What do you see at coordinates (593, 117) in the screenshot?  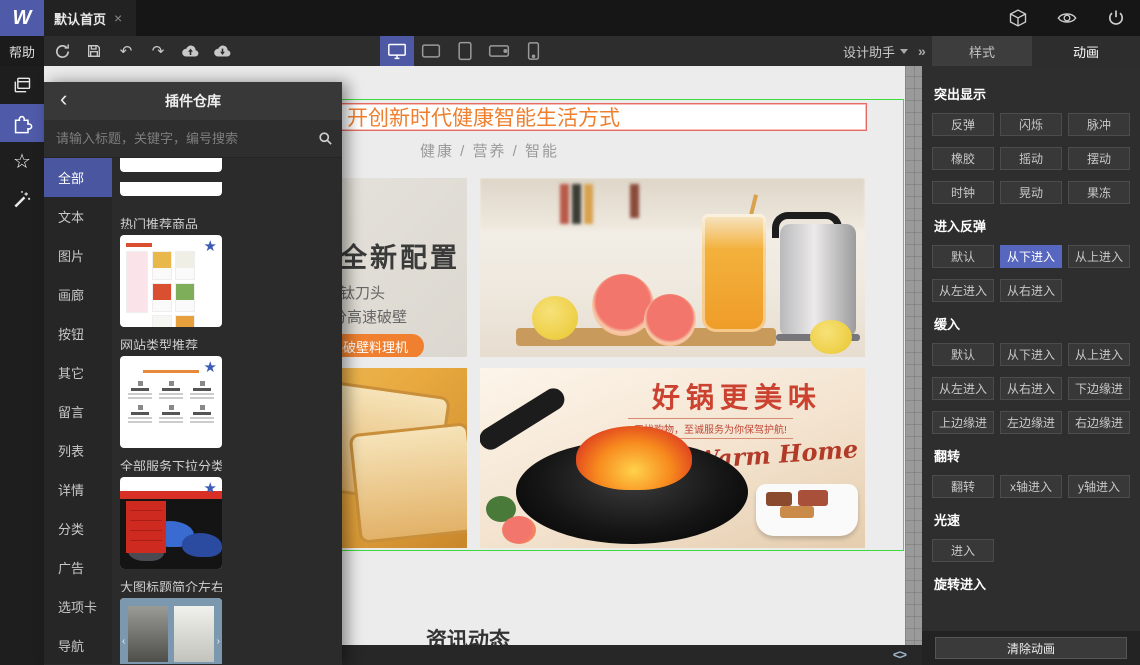 I see `headline-element-selected: 开创新时代健康智能生活方式` at bounding box center [593, 117].